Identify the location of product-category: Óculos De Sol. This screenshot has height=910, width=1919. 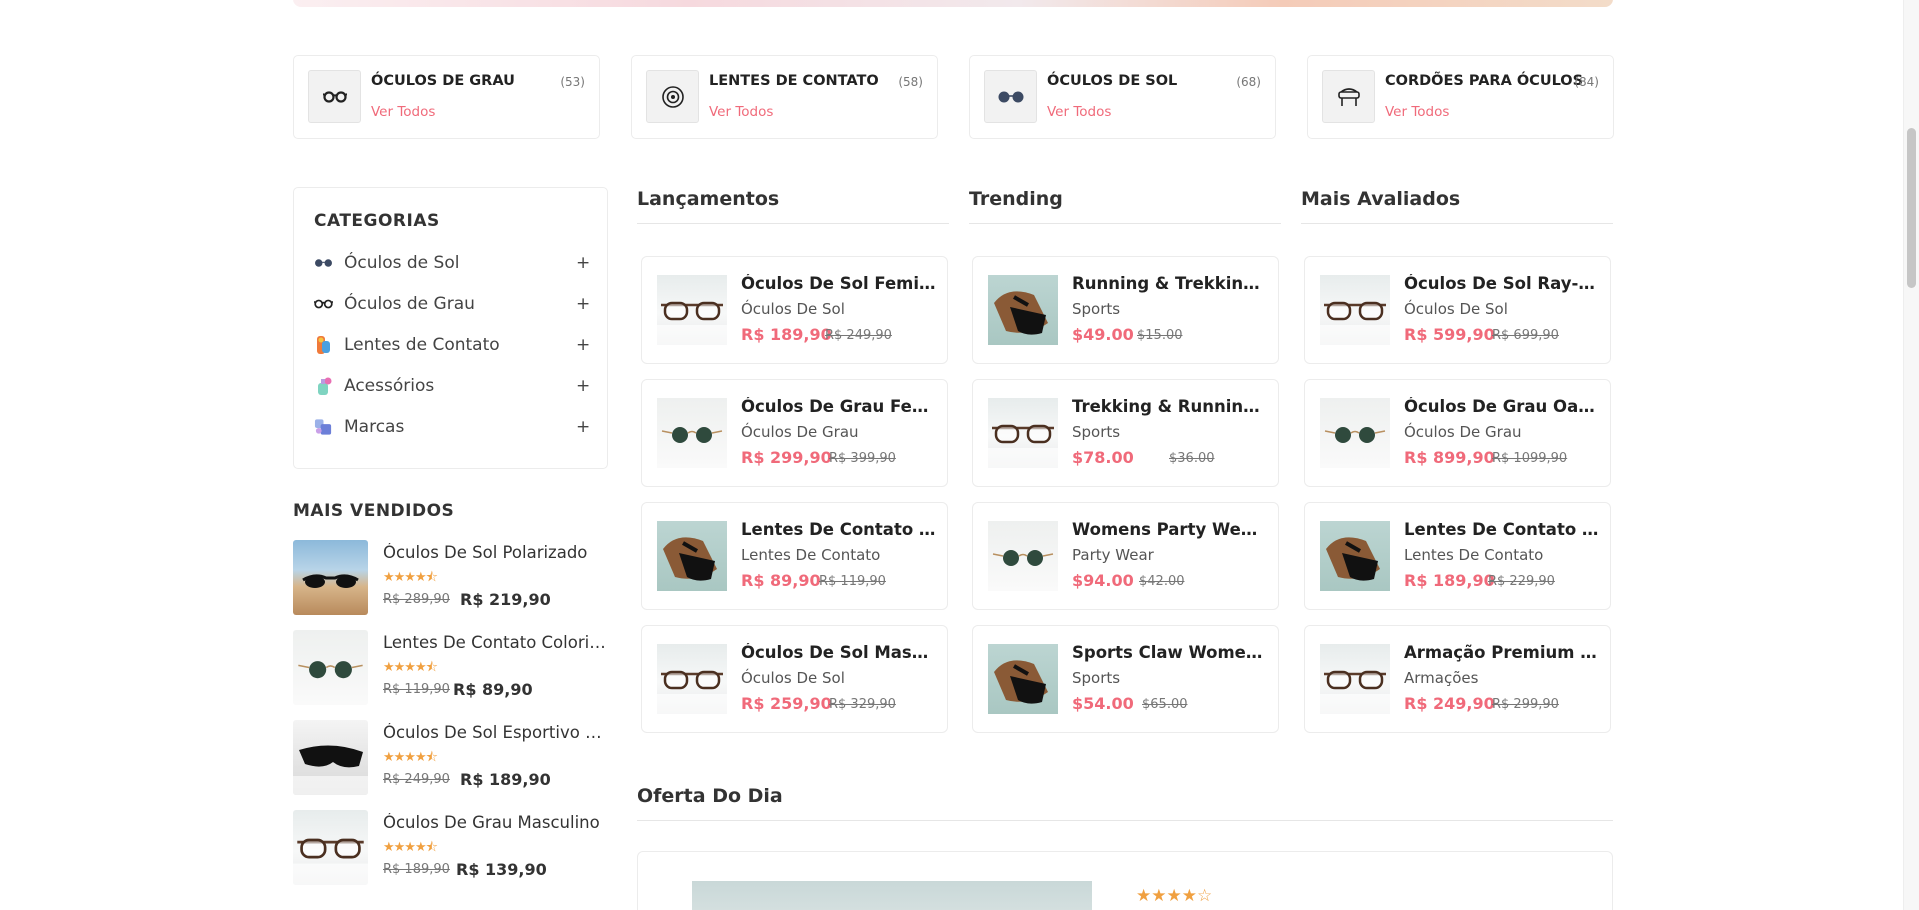
(793, 309).